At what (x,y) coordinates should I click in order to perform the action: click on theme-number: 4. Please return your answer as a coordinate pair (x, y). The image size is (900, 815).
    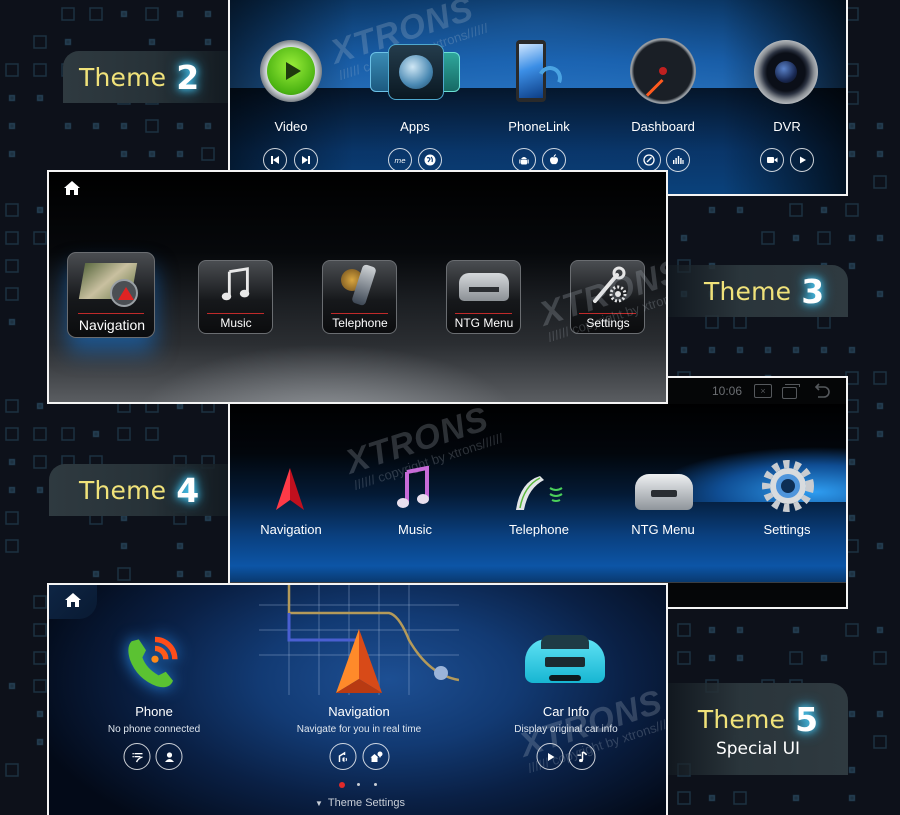
    Looking at the image, I should click on (188, 490).